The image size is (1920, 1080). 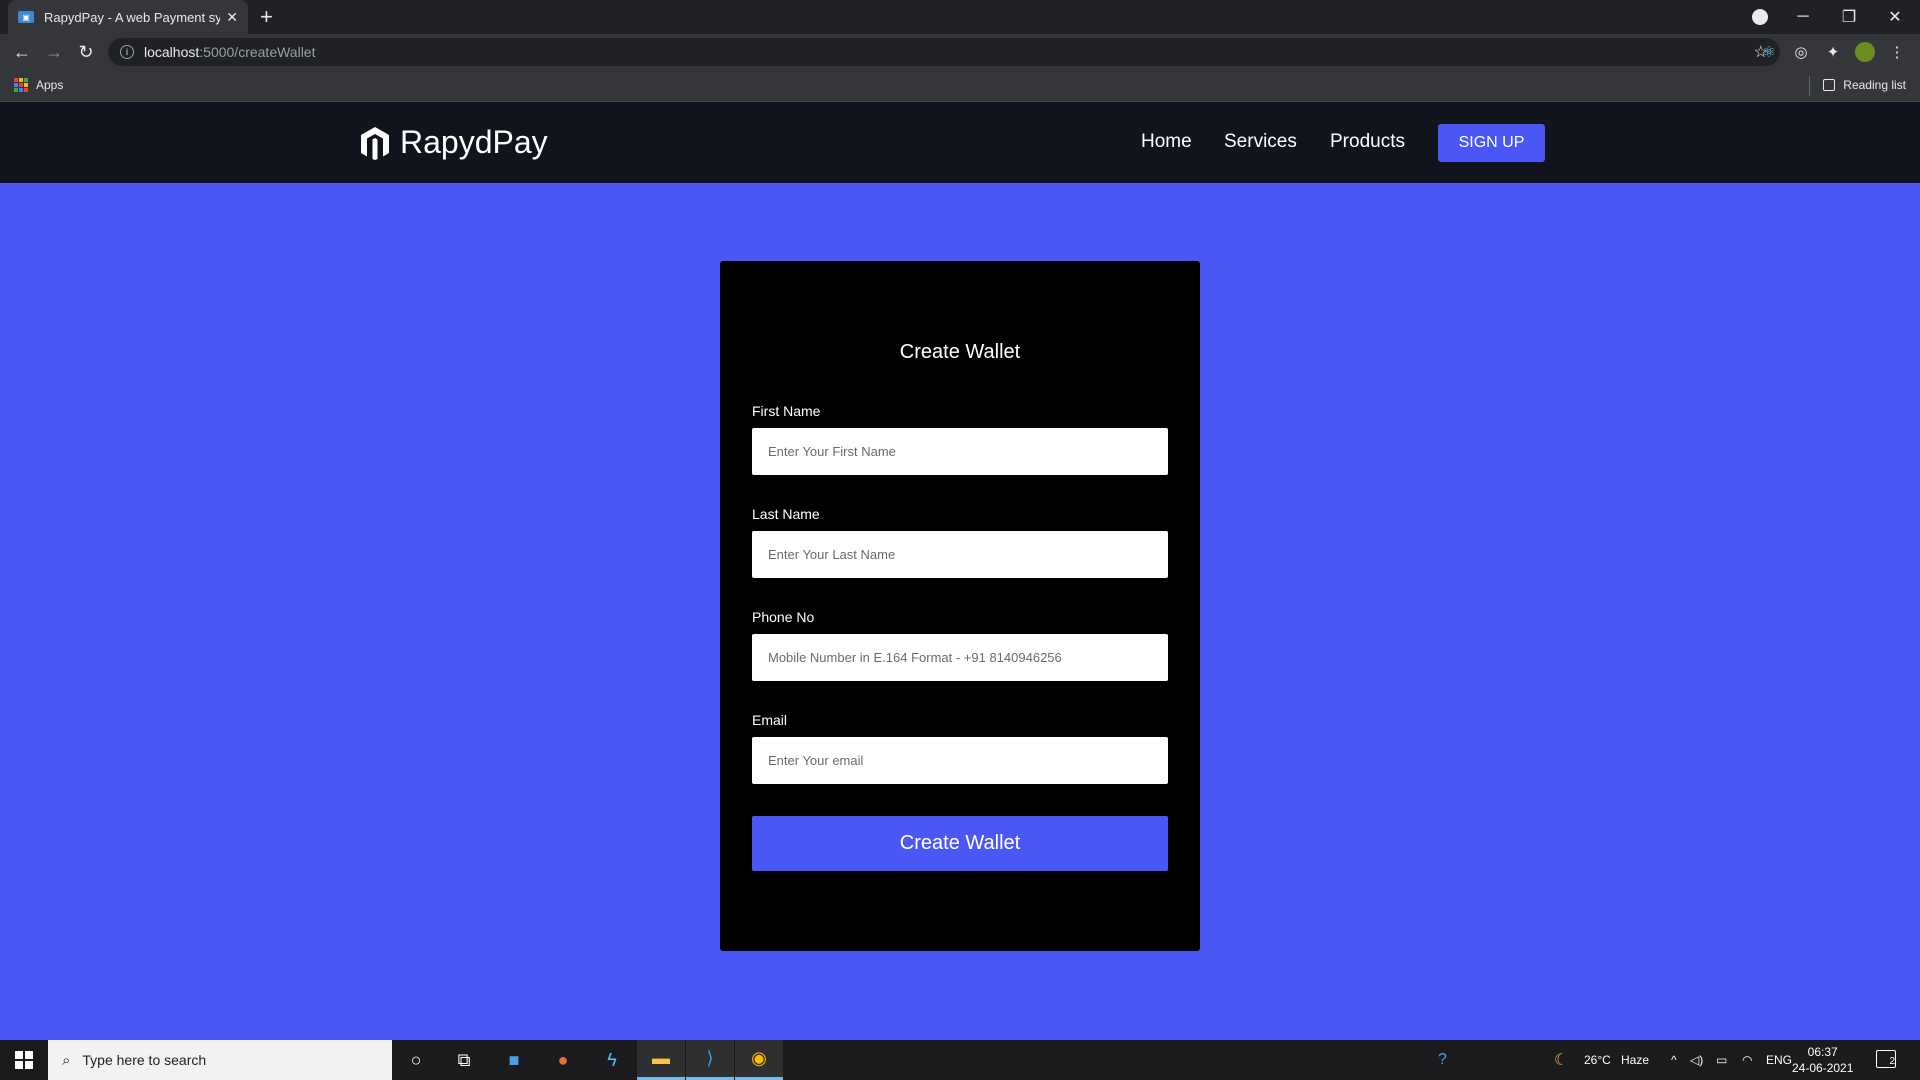 I want to click on apps-grid-icon, so click(x=21, y=85).